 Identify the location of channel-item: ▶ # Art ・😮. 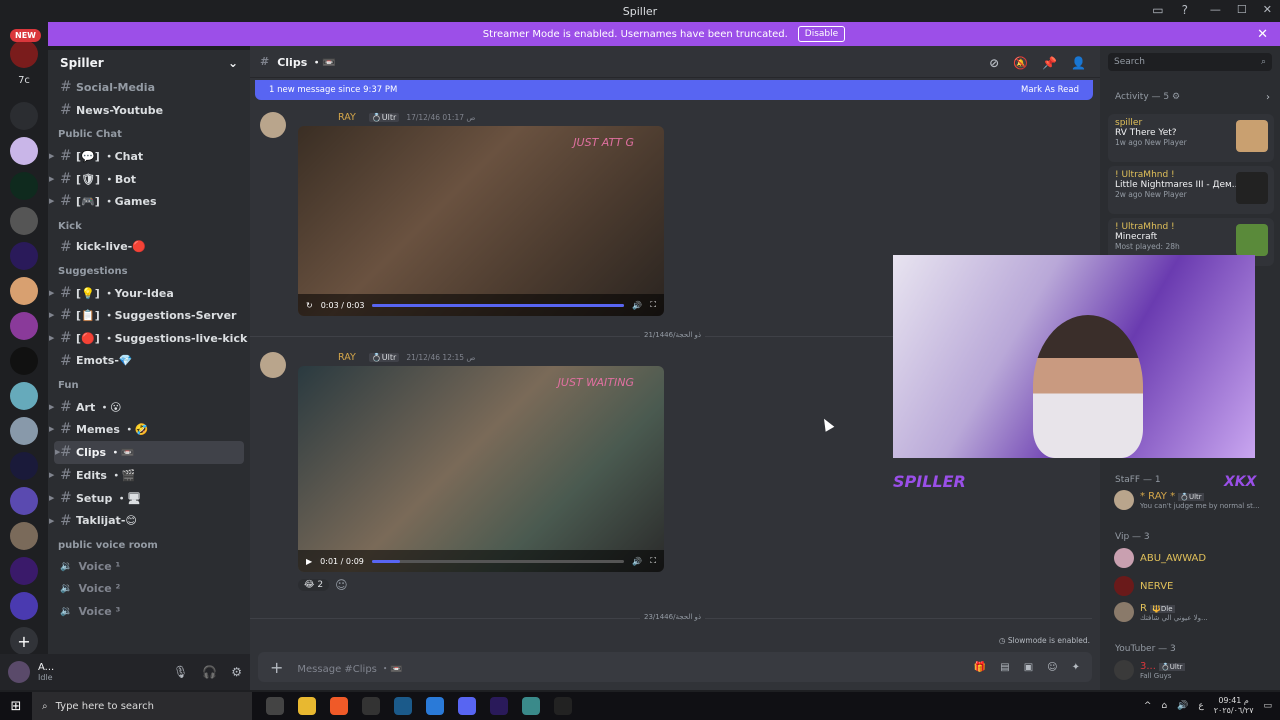
(149, 406).